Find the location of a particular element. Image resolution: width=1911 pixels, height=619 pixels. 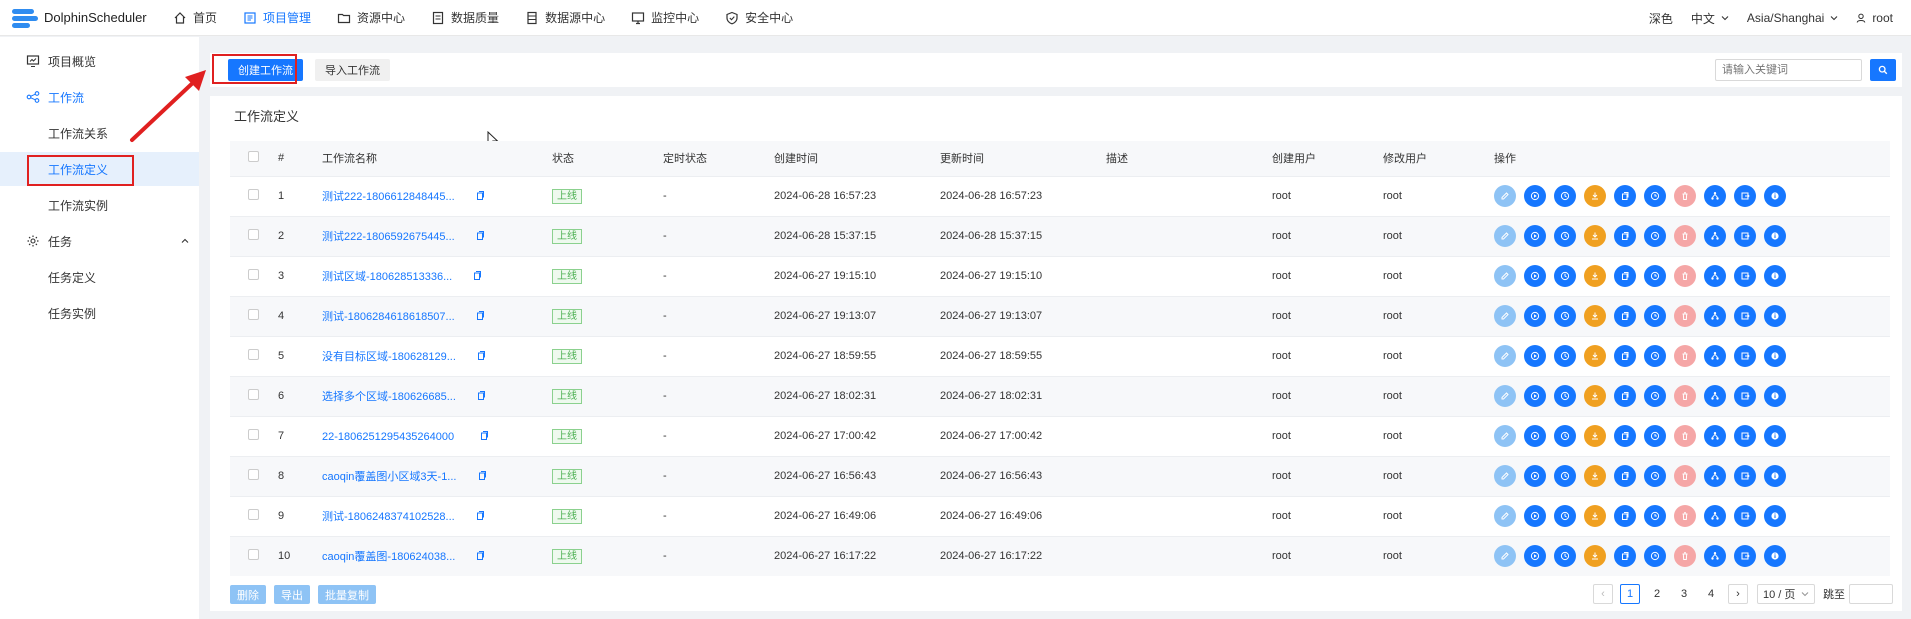

select-all-checkbox is located at coordinates (253, 157).